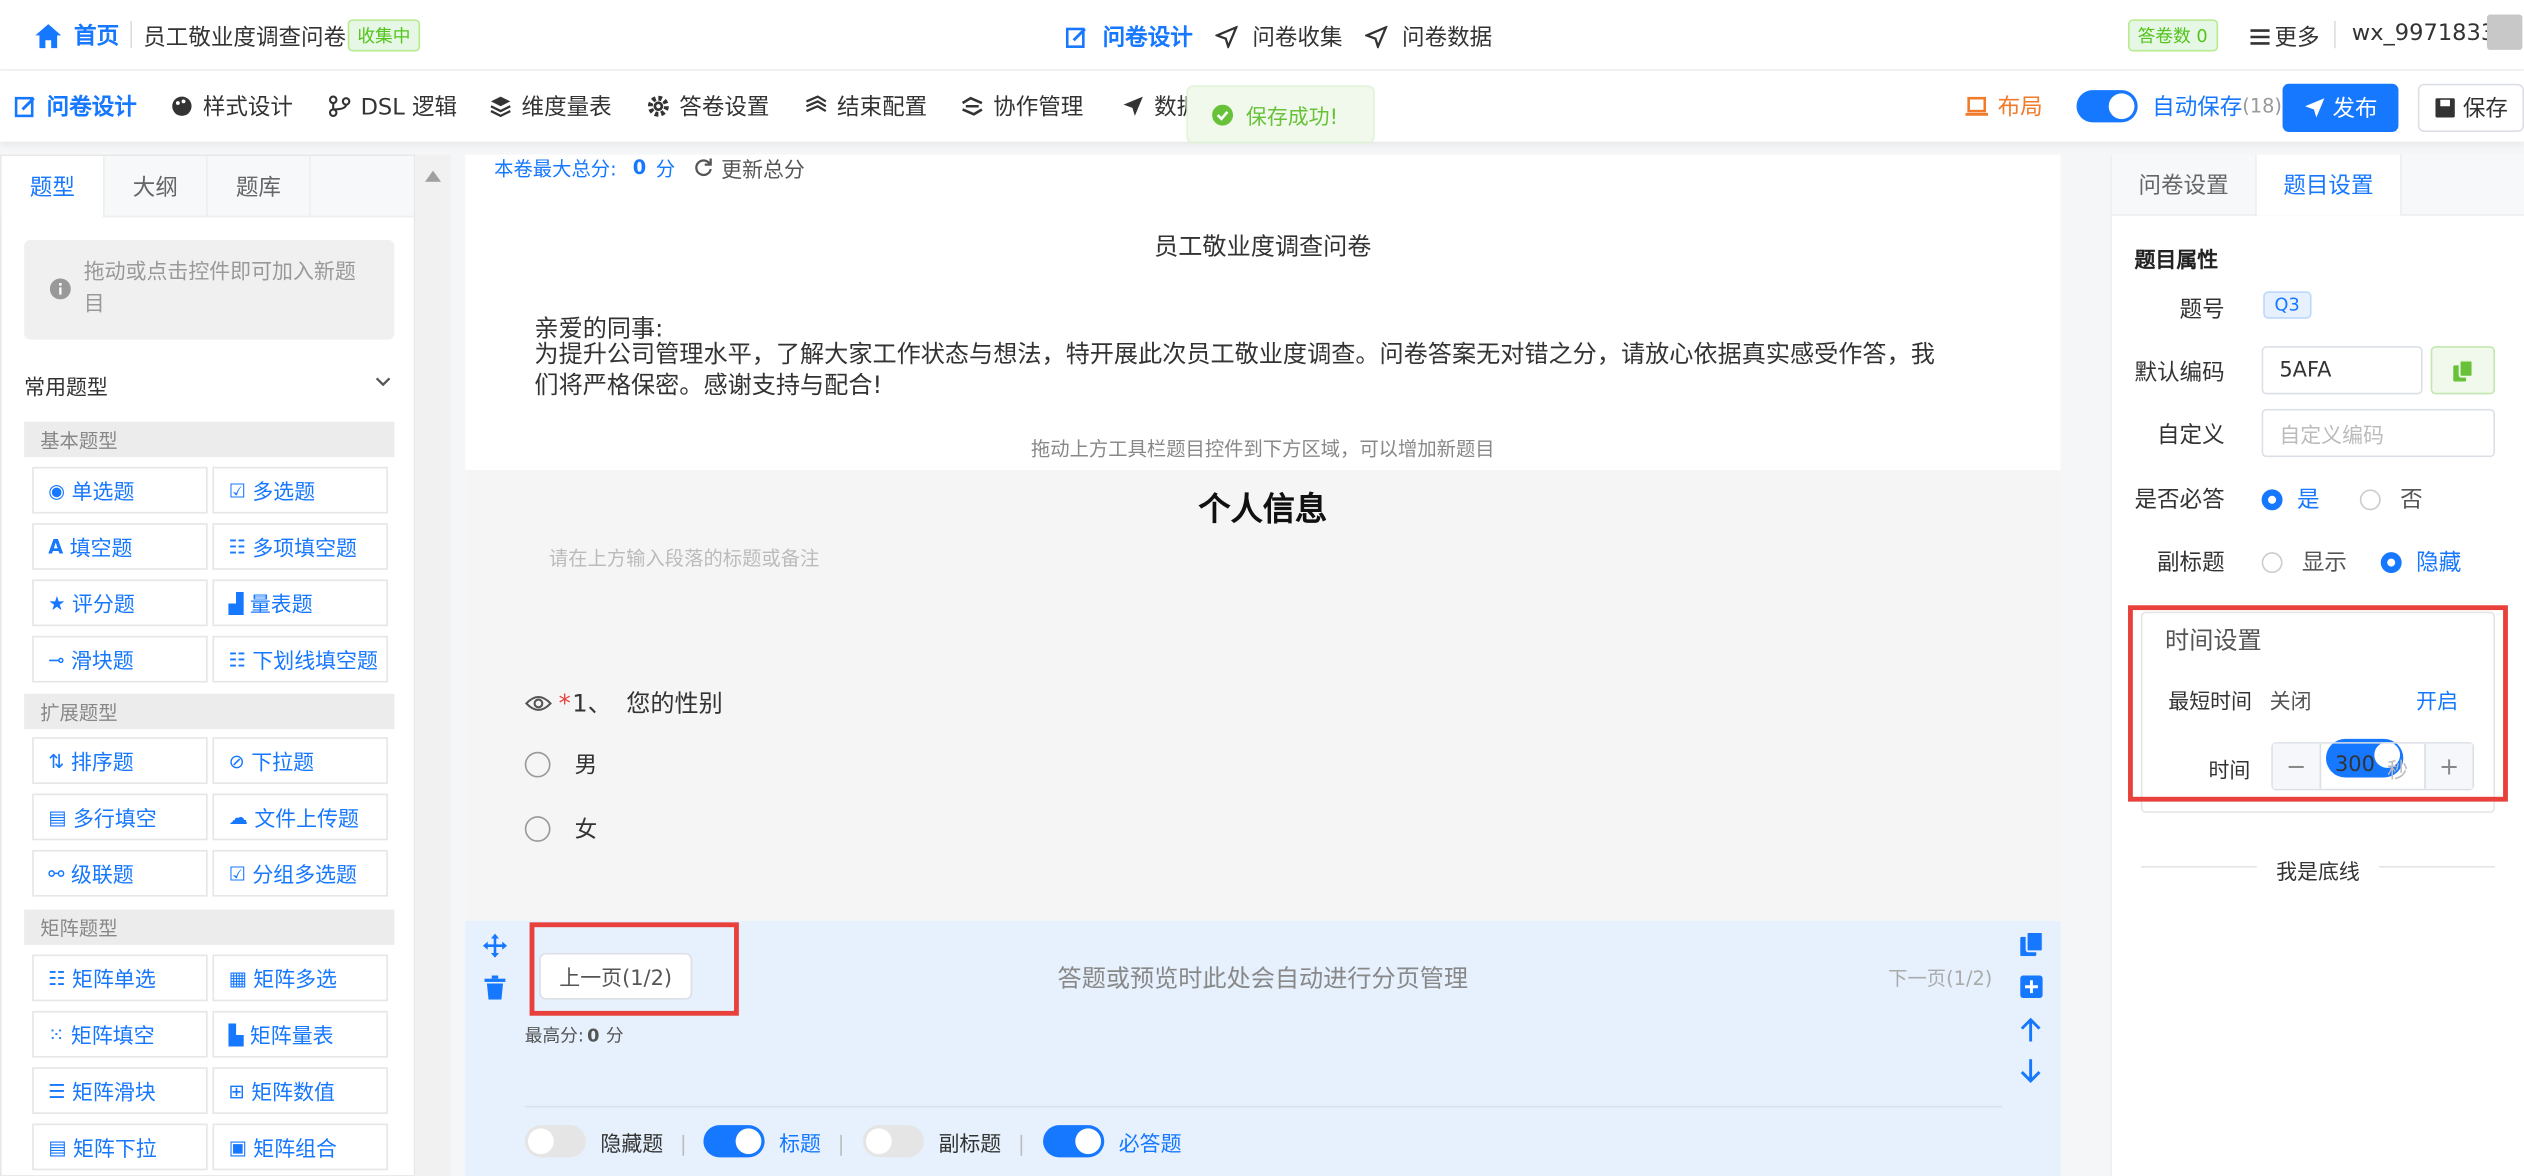  Describe the element at coordinates (97, 37) in the screenshot. I see `home-label: 首页` at that location.